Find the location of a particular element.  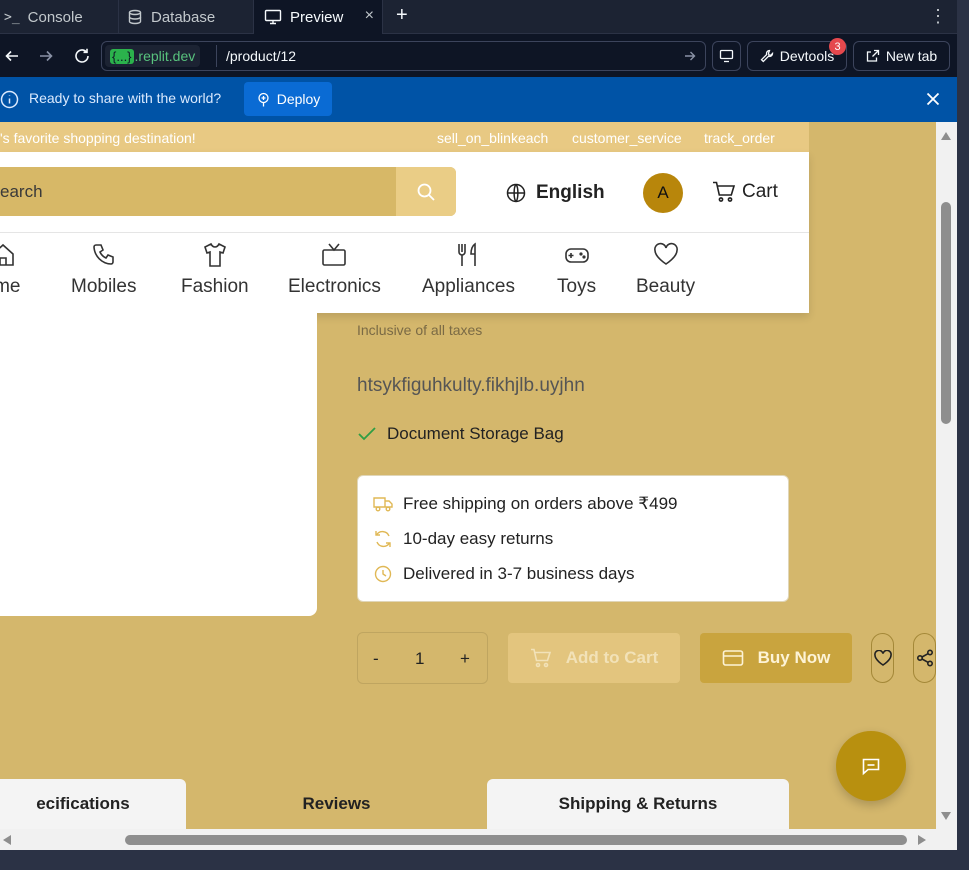

vertical-scrollbar is located at coordinates (946, 475).